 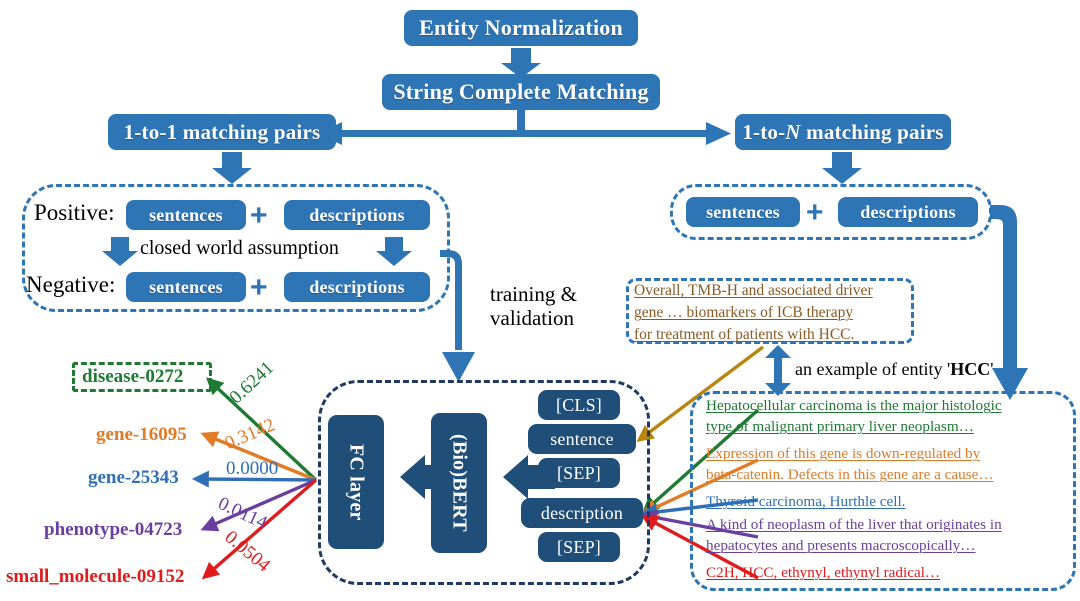 I want to click on one-to-n-prefix: 1-to-, so click(x=764, y=131).